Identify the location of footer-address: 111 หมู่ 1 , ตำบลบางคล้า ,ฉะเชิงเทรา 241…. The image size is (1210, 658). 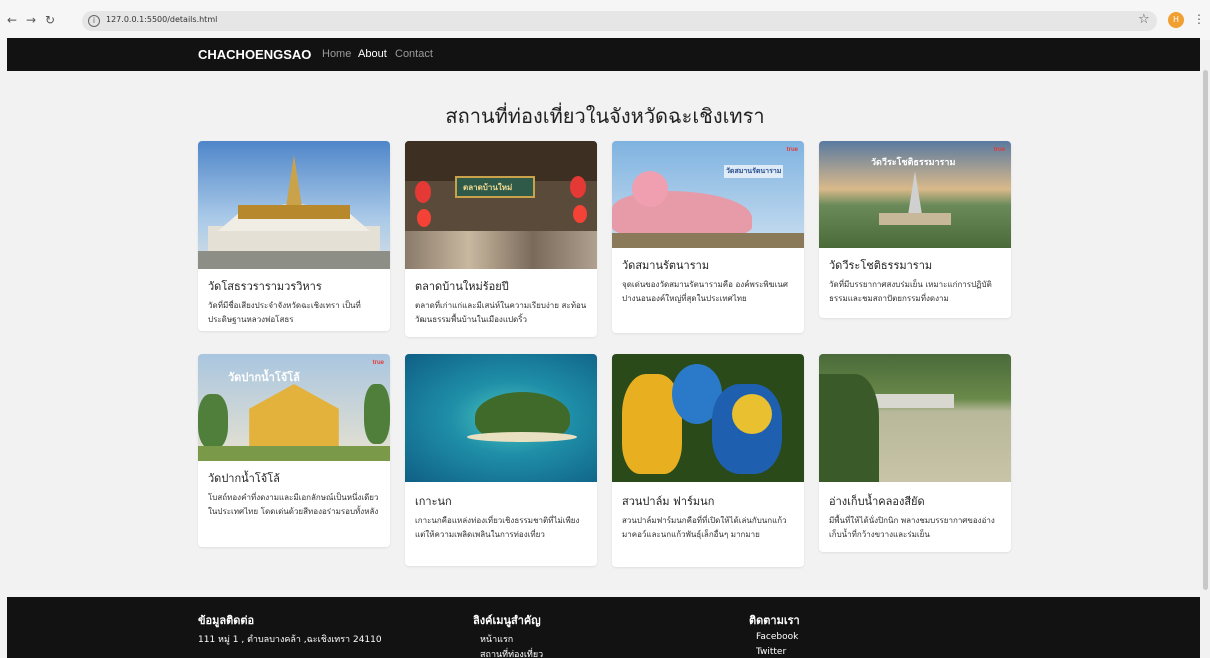
(290, 640).